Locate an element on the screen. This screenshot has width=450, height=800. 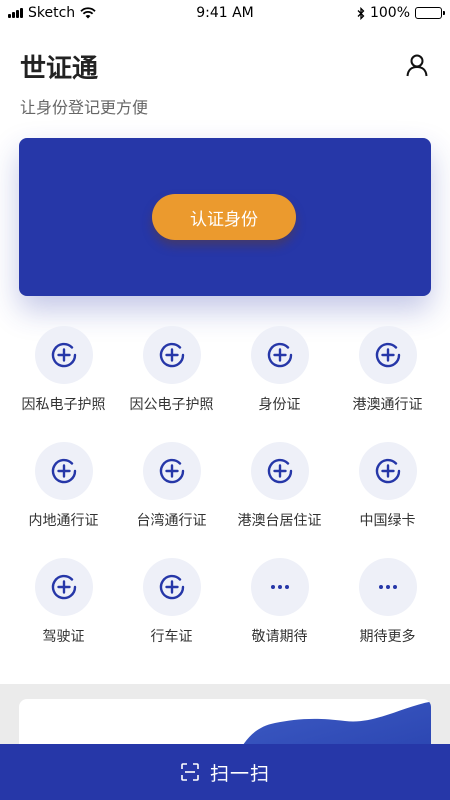
grid-item-label: 因公电子护照 is located at coordinates (171, 405).